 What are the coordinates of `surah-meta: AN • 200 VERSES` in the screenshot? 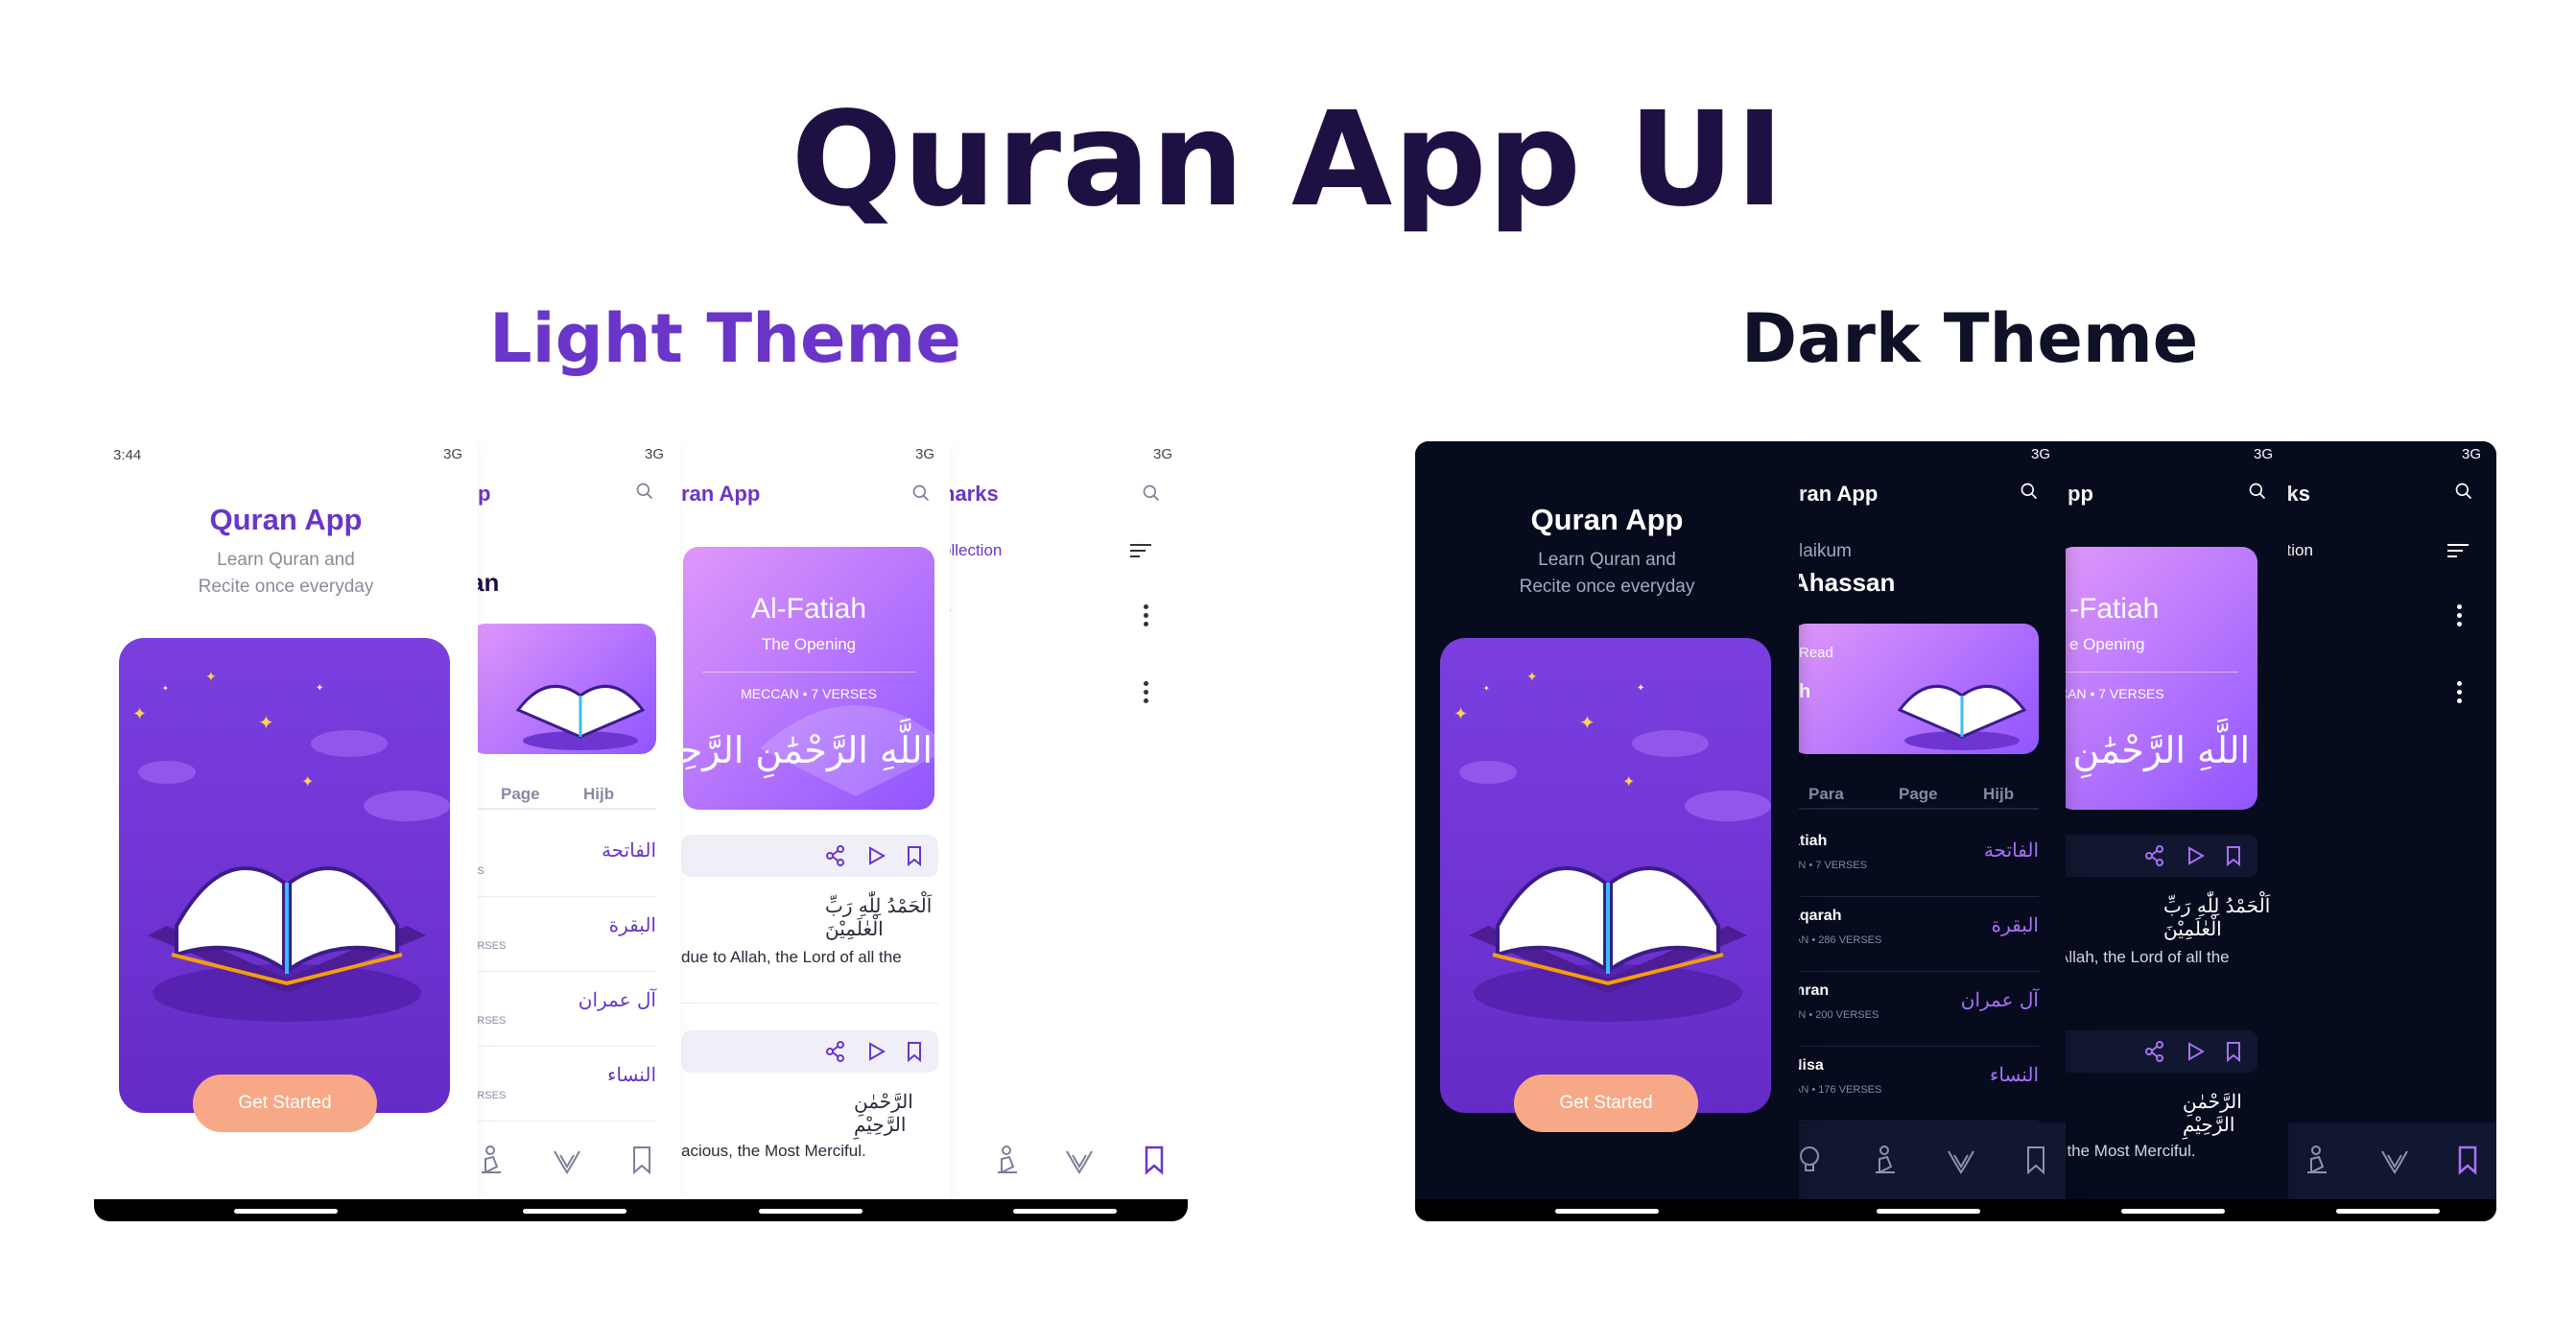 It's located at (1835, 1015).